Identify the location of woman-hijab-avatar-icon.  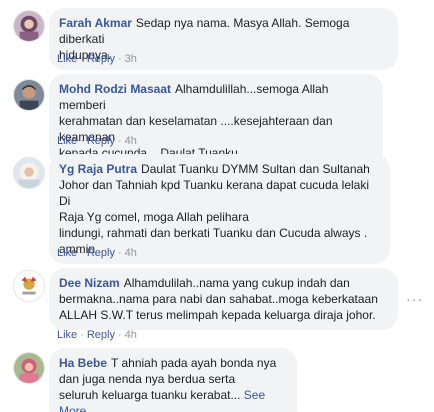
(29, 173).